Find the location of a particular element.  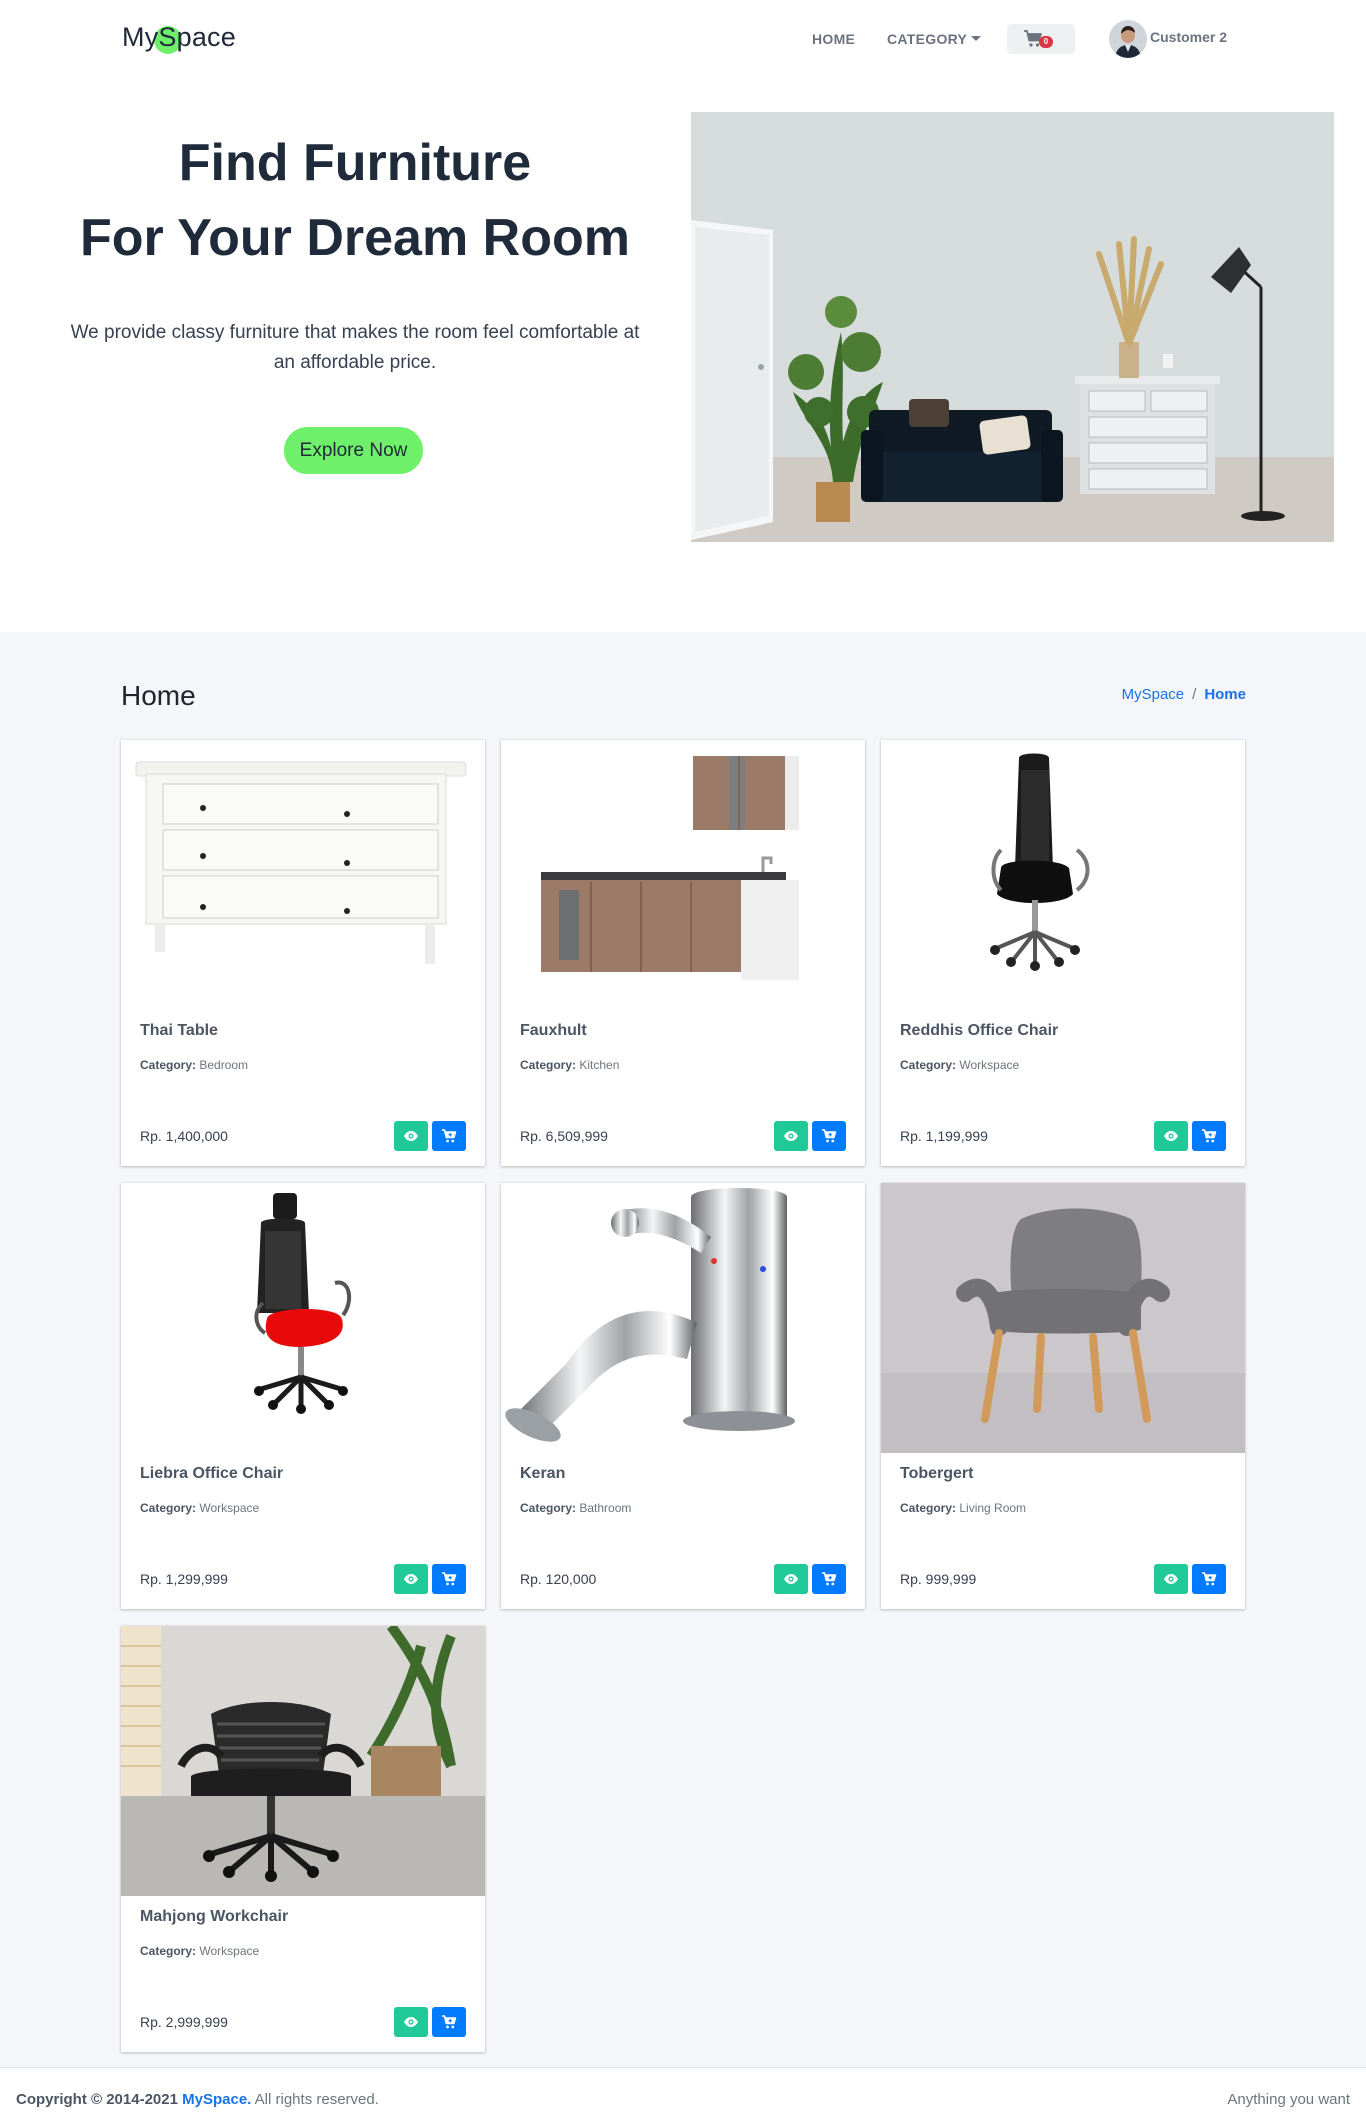

brand-logo: MySpace is located at coordinates (179, 38).